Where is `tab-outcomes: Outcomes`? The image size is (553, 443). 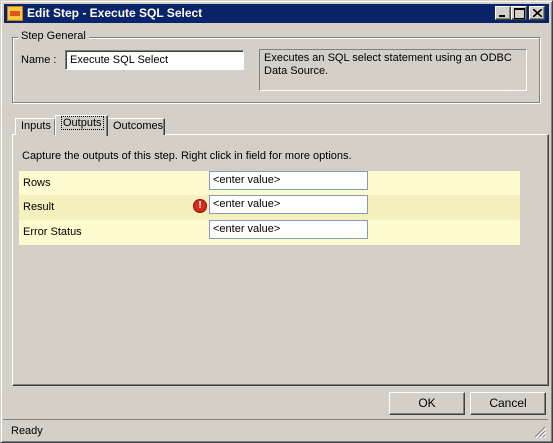
tab-outcomes: Outcomes is located at coordinates (136, 126).